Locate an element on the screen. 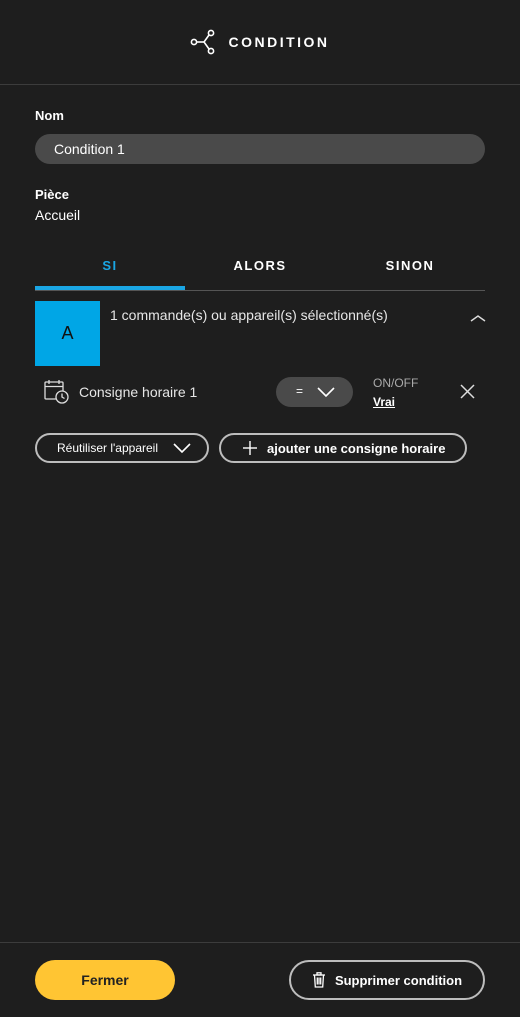 This screenshot has height=1017, width=520. reuse-device-button: Réutiliser l'appareil is located at coordinates (122, 448).